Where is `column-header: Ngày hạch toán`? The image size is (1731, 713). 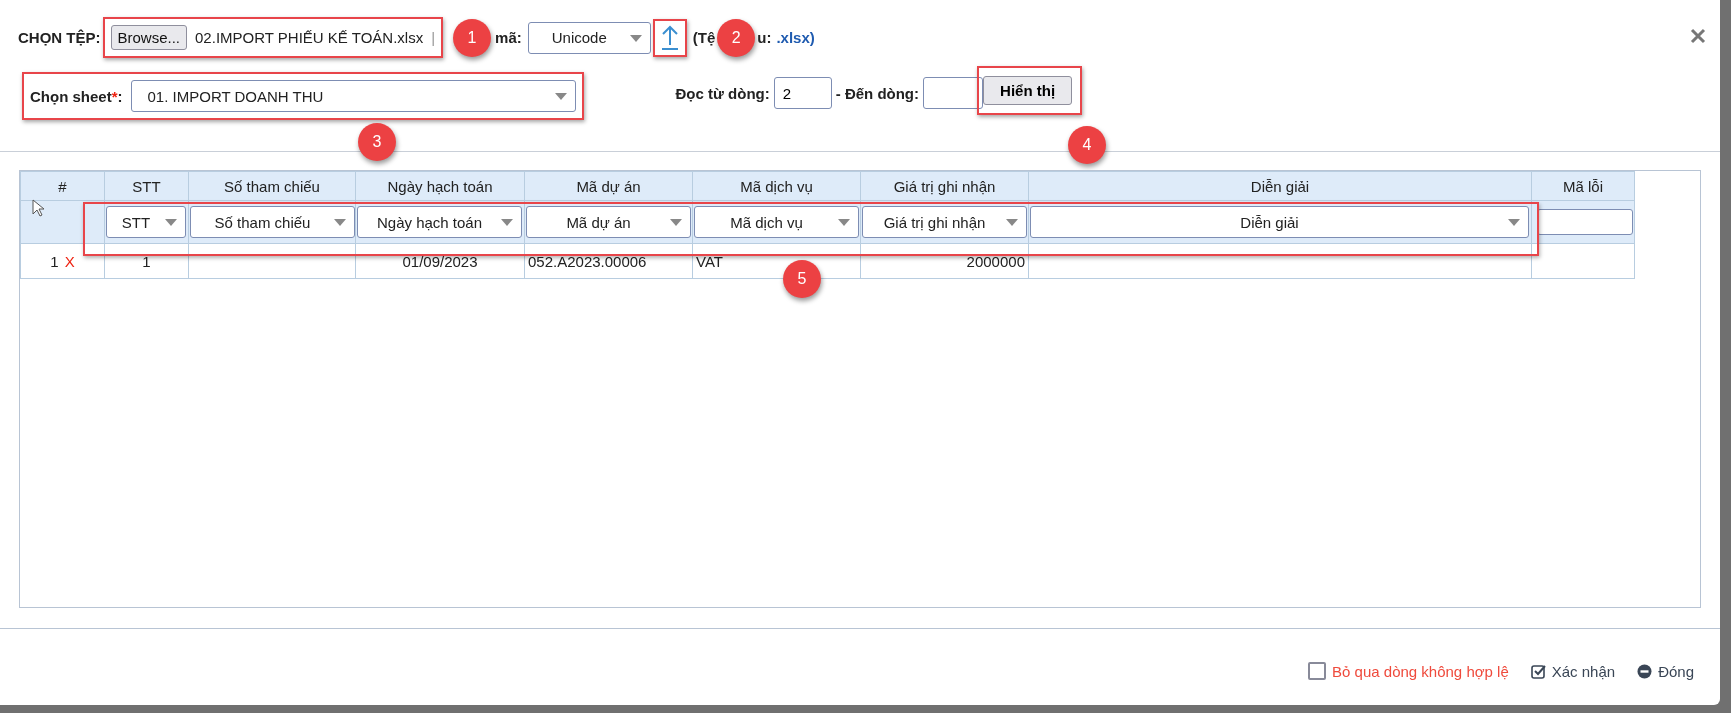
column-header: Ngày hạch toán is located at coordinates (440, 186).